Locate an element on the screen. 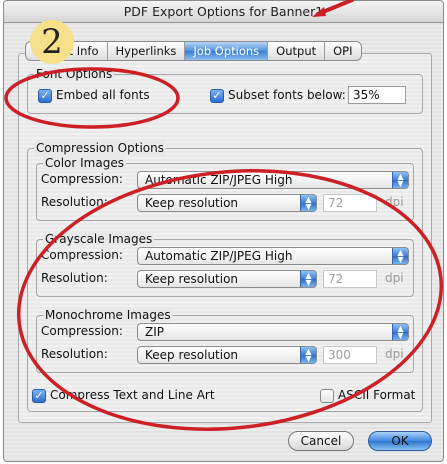  color-resolution-label: Resolution: is located at coordinates (74, 202).